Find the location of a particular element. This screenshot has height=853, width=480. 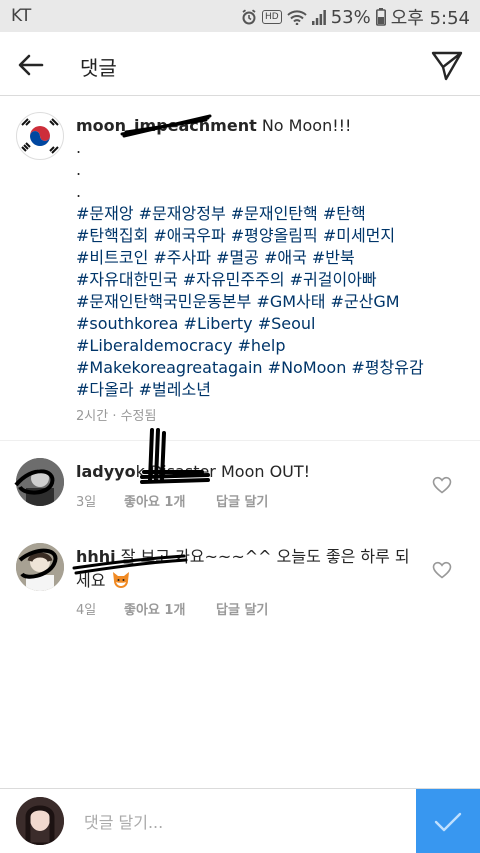

send-direct-icon is located at coordinates (447, 65).